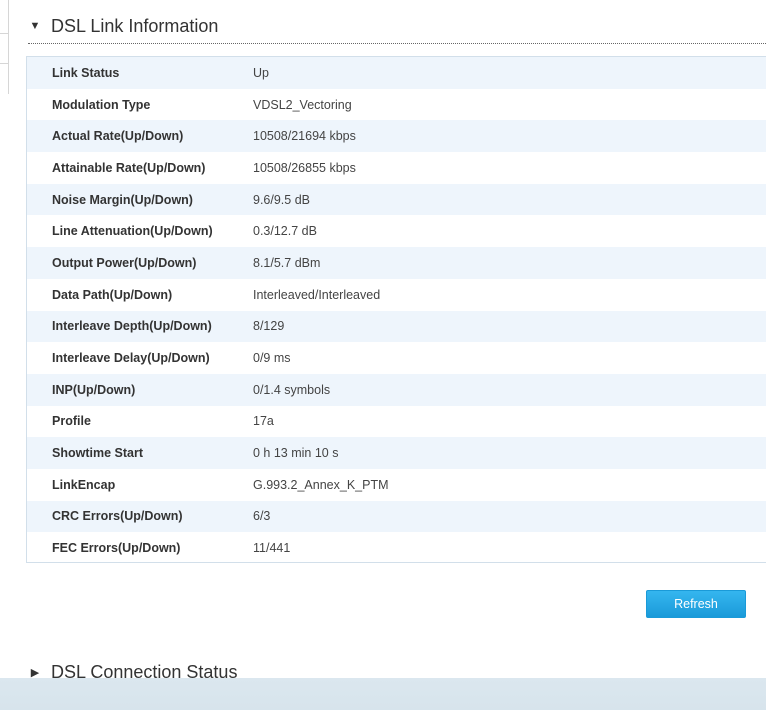  I want to click on row-label: INP(Up/Down), so click(94, 389).